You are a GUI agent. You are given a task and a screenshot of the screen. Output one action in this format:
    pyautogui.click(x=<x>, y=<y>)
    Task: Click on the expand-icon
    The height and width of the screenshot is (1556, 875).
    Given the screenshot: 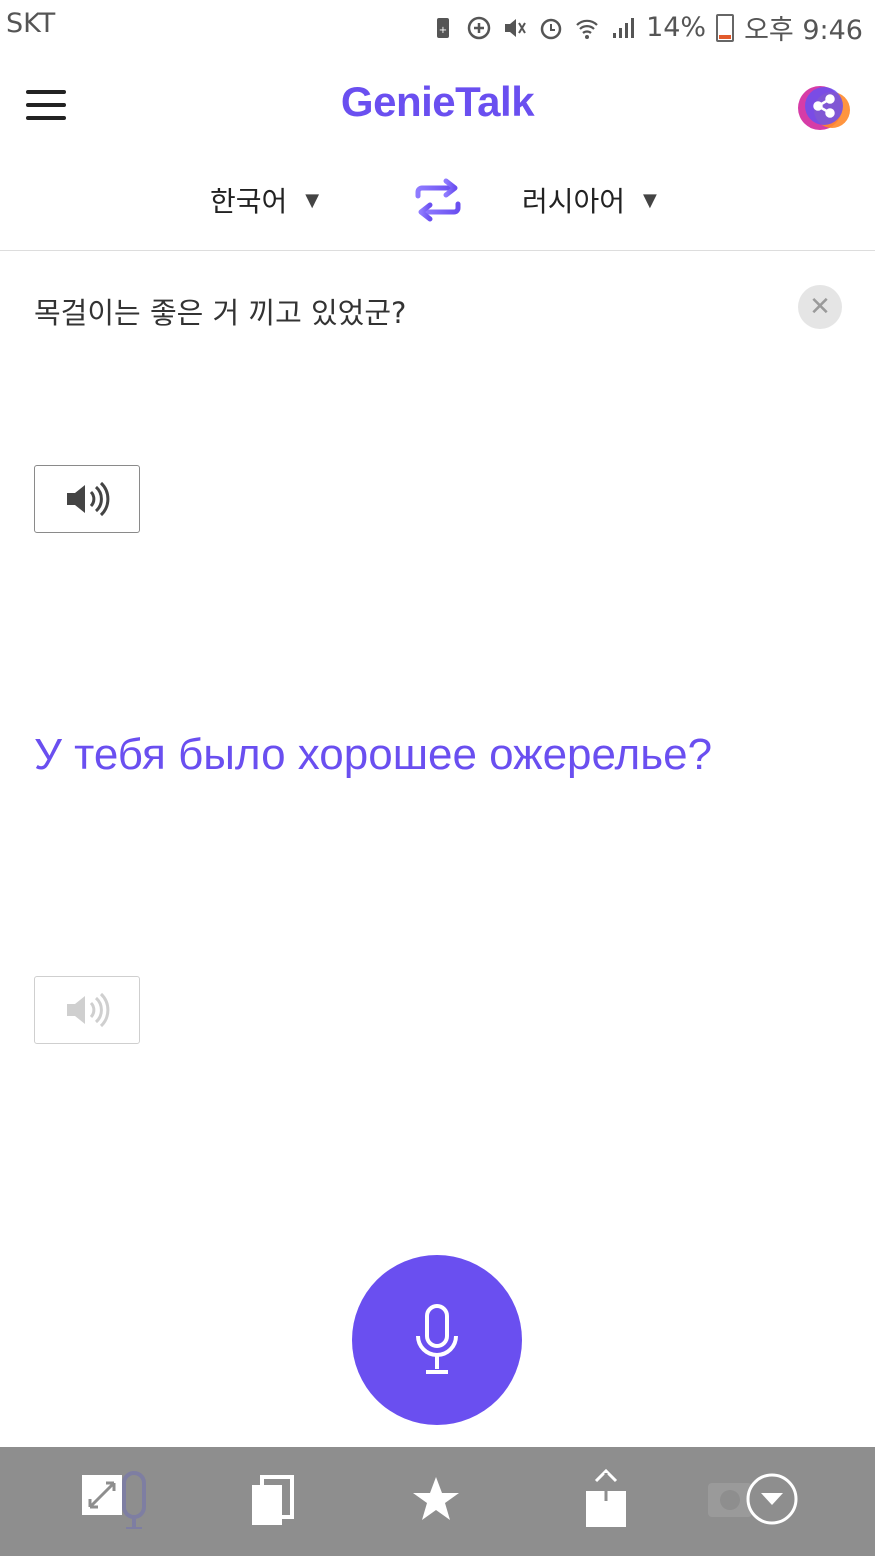 What is the action you would take?
    pyautogui.click(x=122, y=1500)
    